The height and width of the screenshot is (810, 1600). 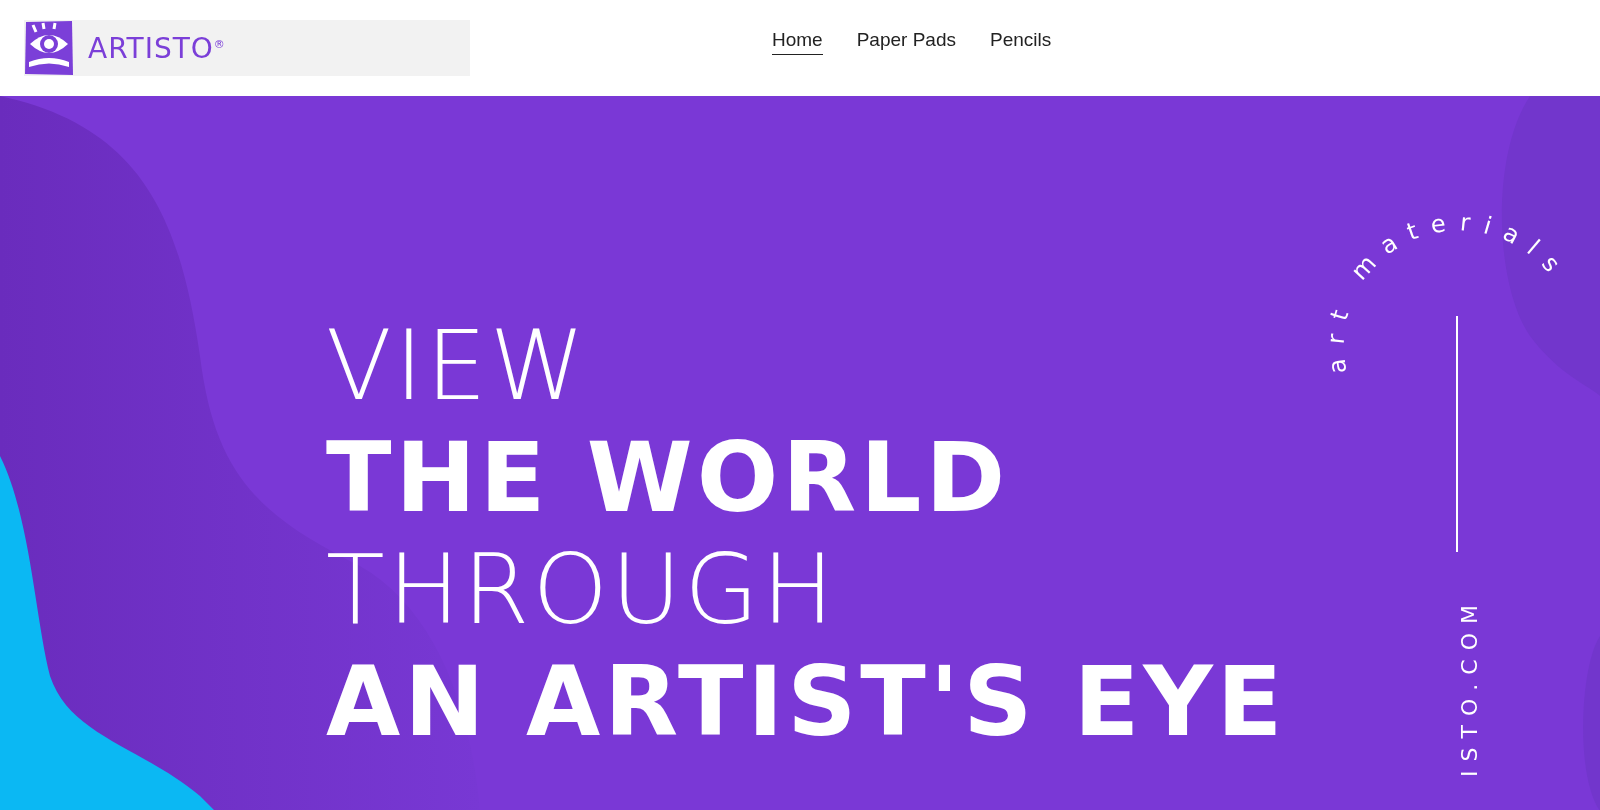 I want to click on eye-logo-icon, so click(x=49, y=48).